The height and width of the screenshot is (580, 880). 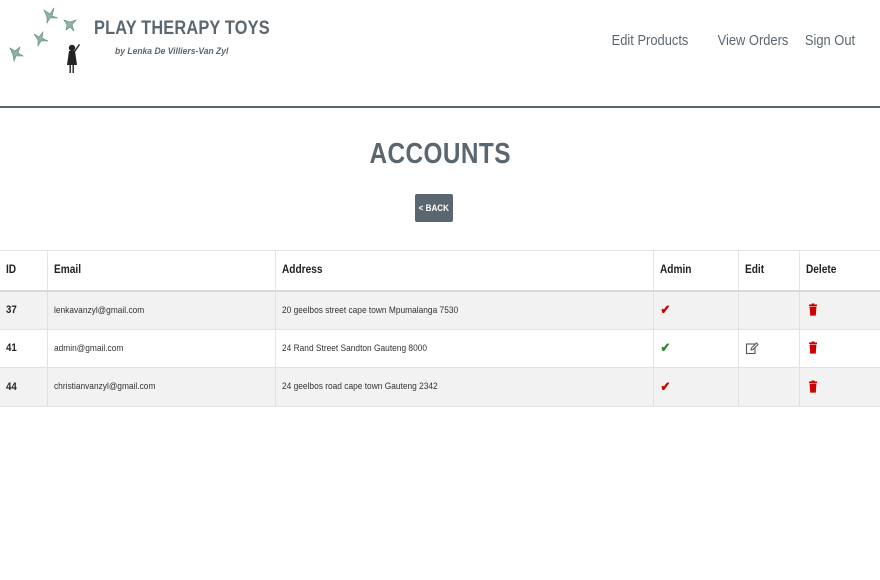 What do you see at coordinates (182, 28) in the screenshot?
I see `brand-title: PLAY THERAPY TOYS` at bounding box center [182, 28].